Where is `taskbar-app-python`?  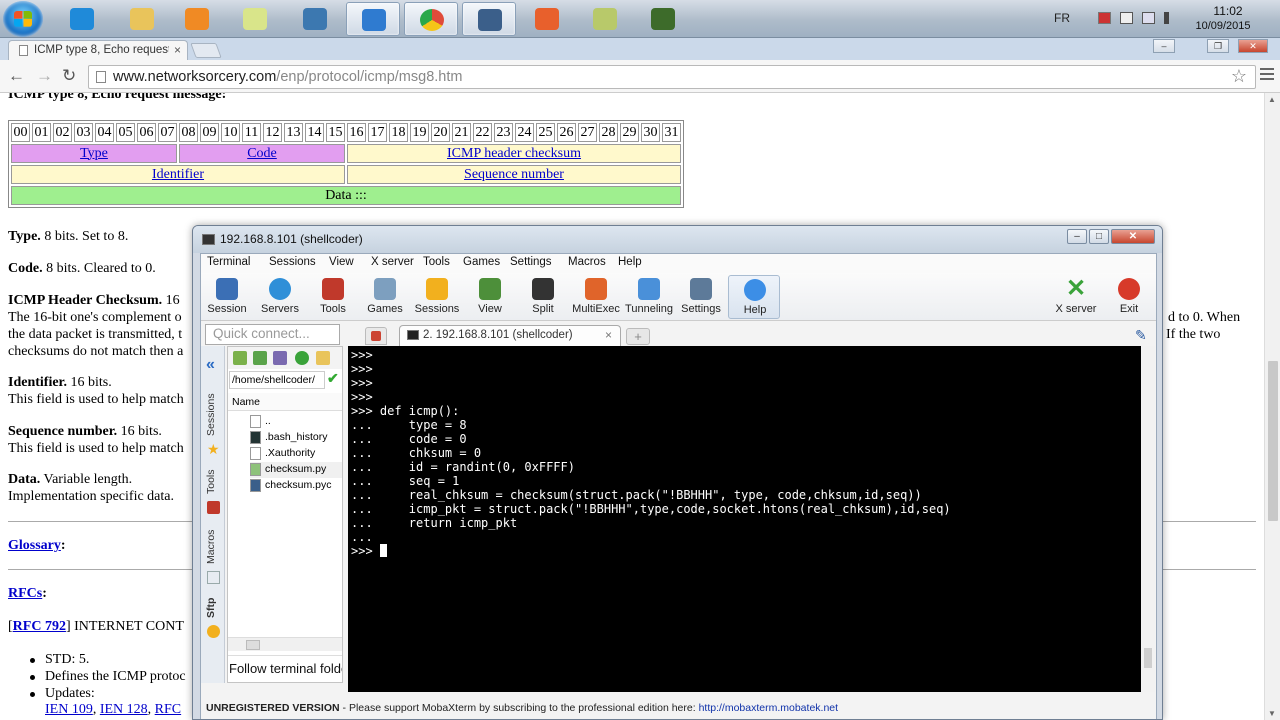 taskbar-app-python is located at coordinates (315, 19).